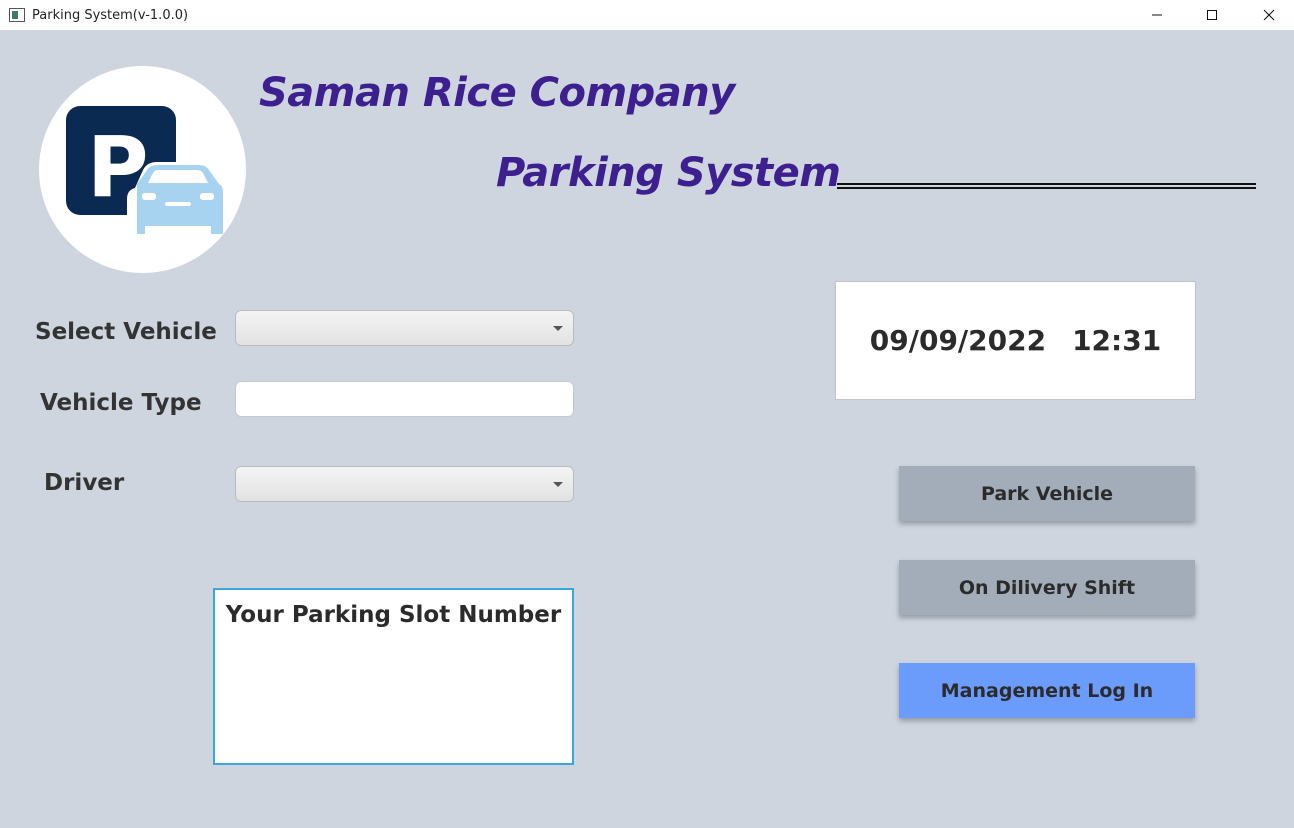 This screenshot has height=828, width=1294. Describe the element at coordinates (110, 15) in the screenshot. I see `window-title: Parking System(v-1.0.0)` at that location.